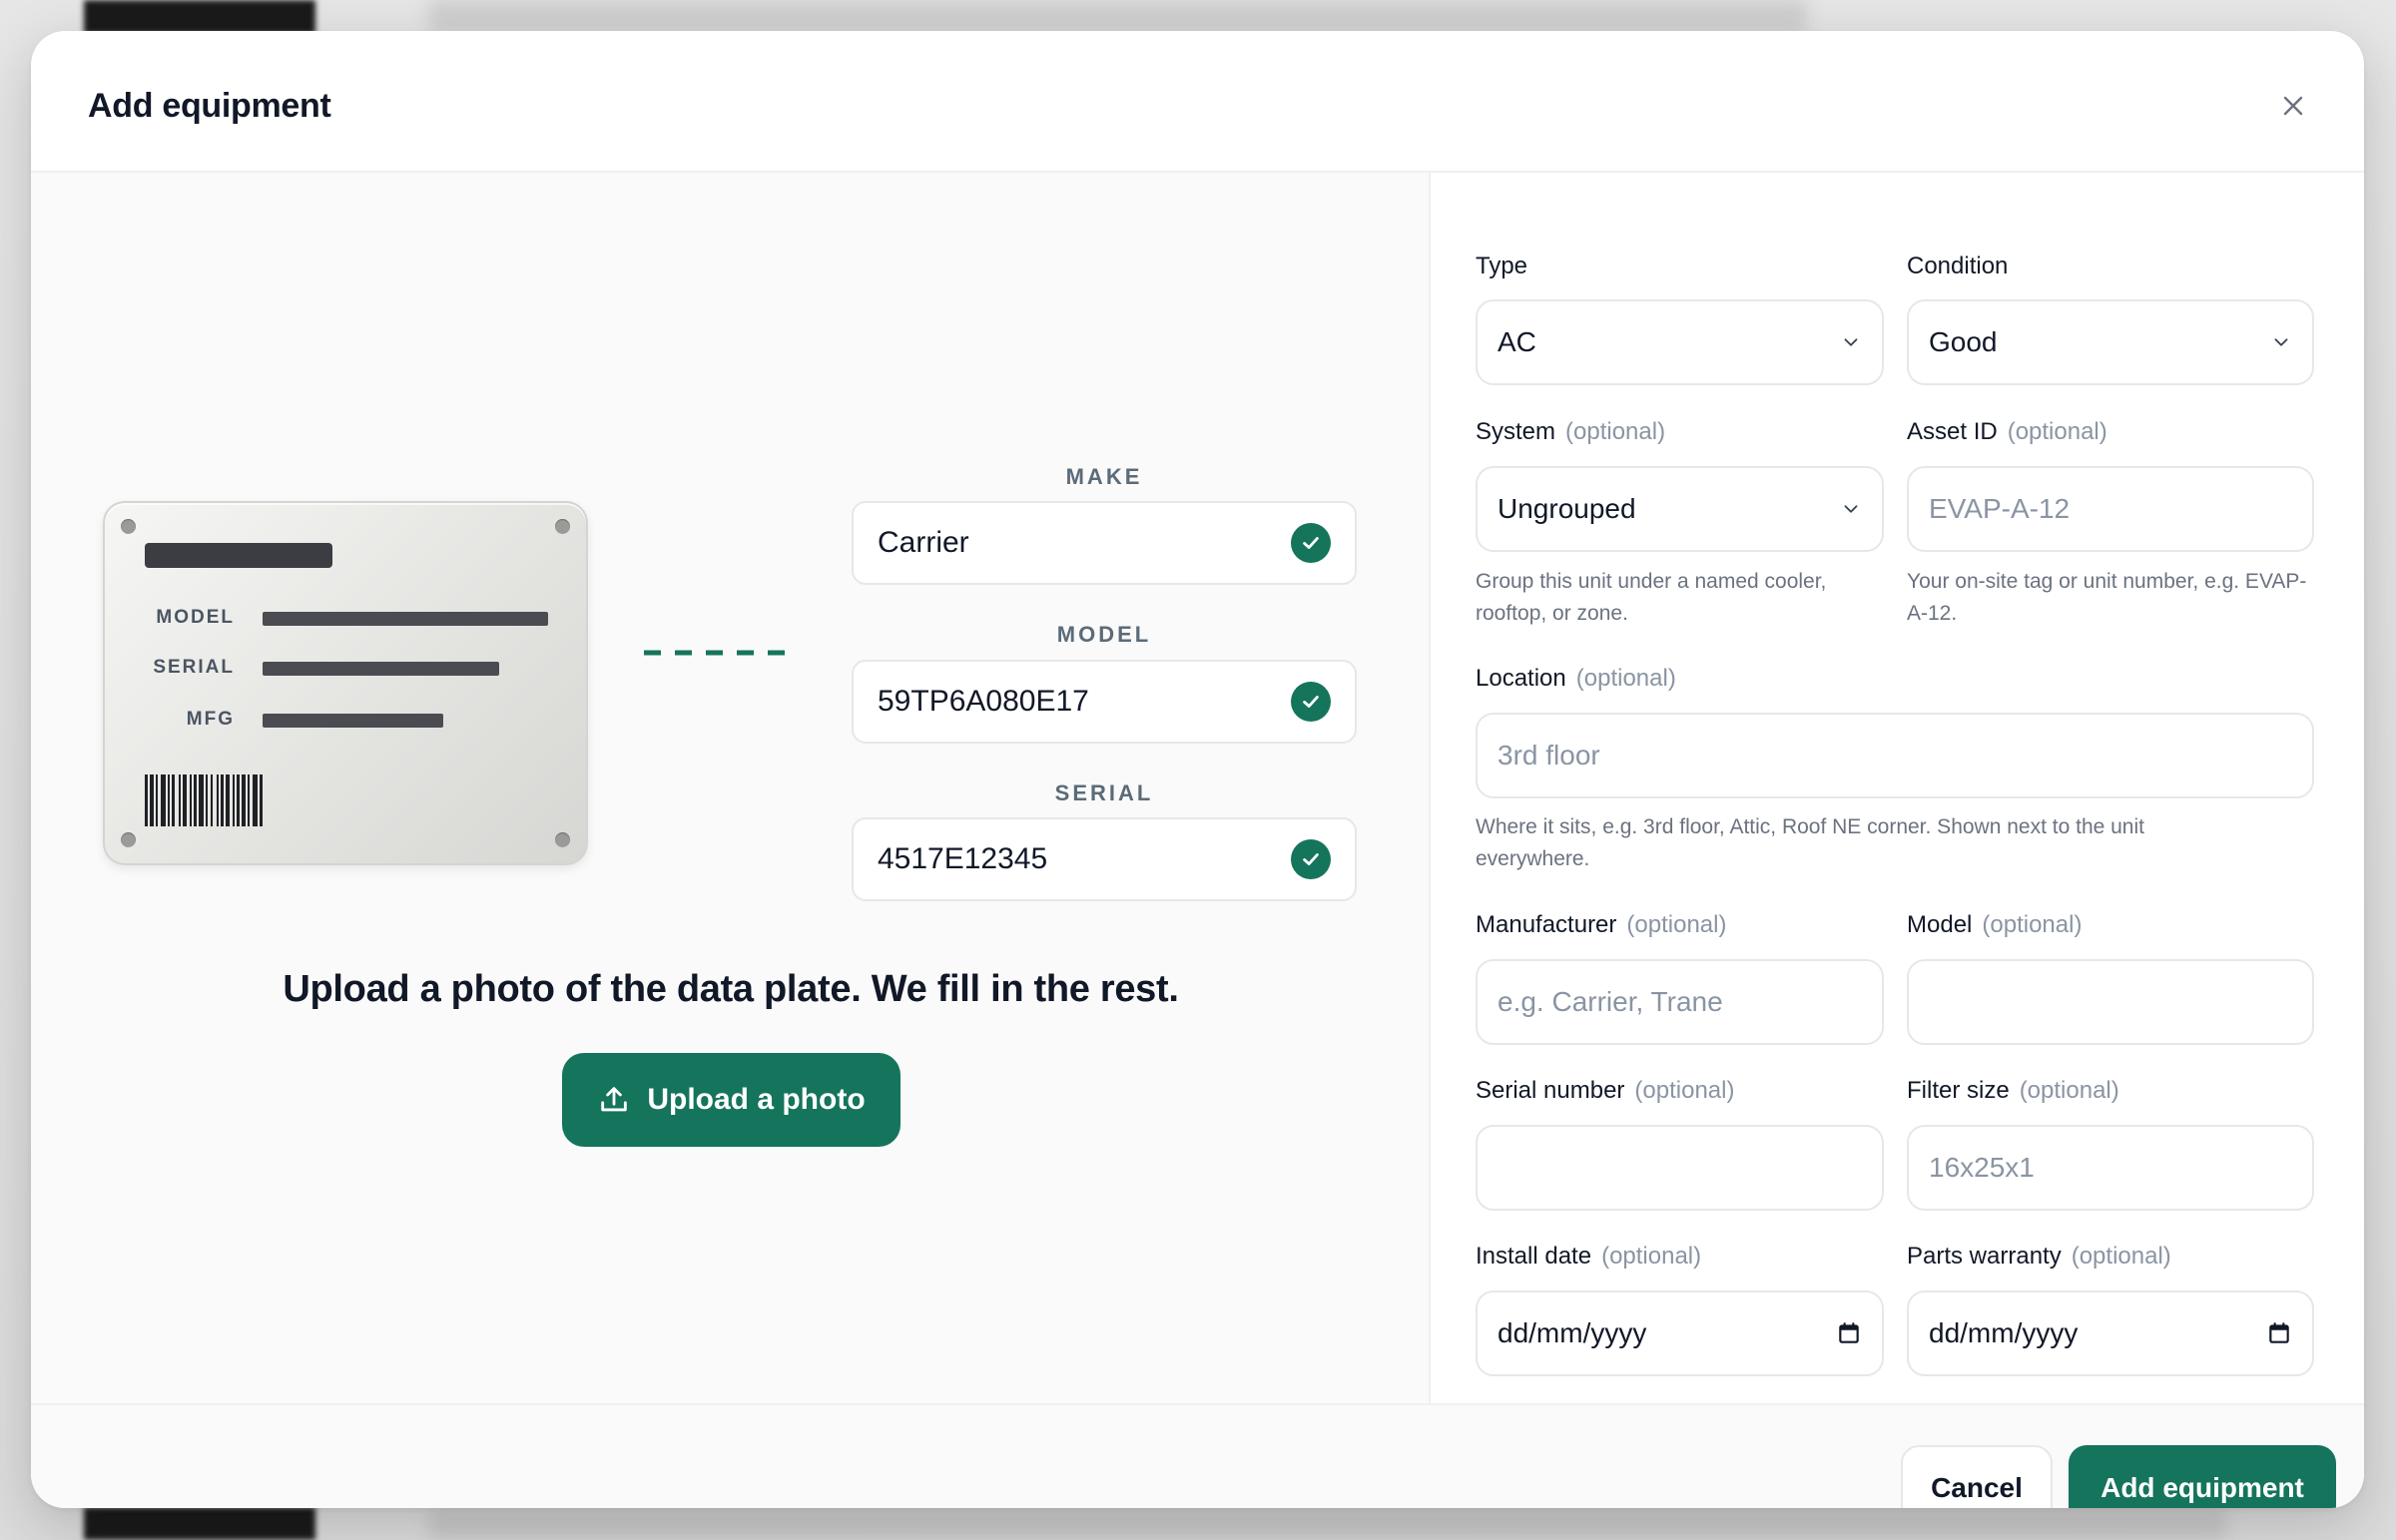 The width and height of the screenshot is (2396, 1540). I want to click on manufacturer-placeholder: e.g. Carrier, Trane, so click(1610, 1001).